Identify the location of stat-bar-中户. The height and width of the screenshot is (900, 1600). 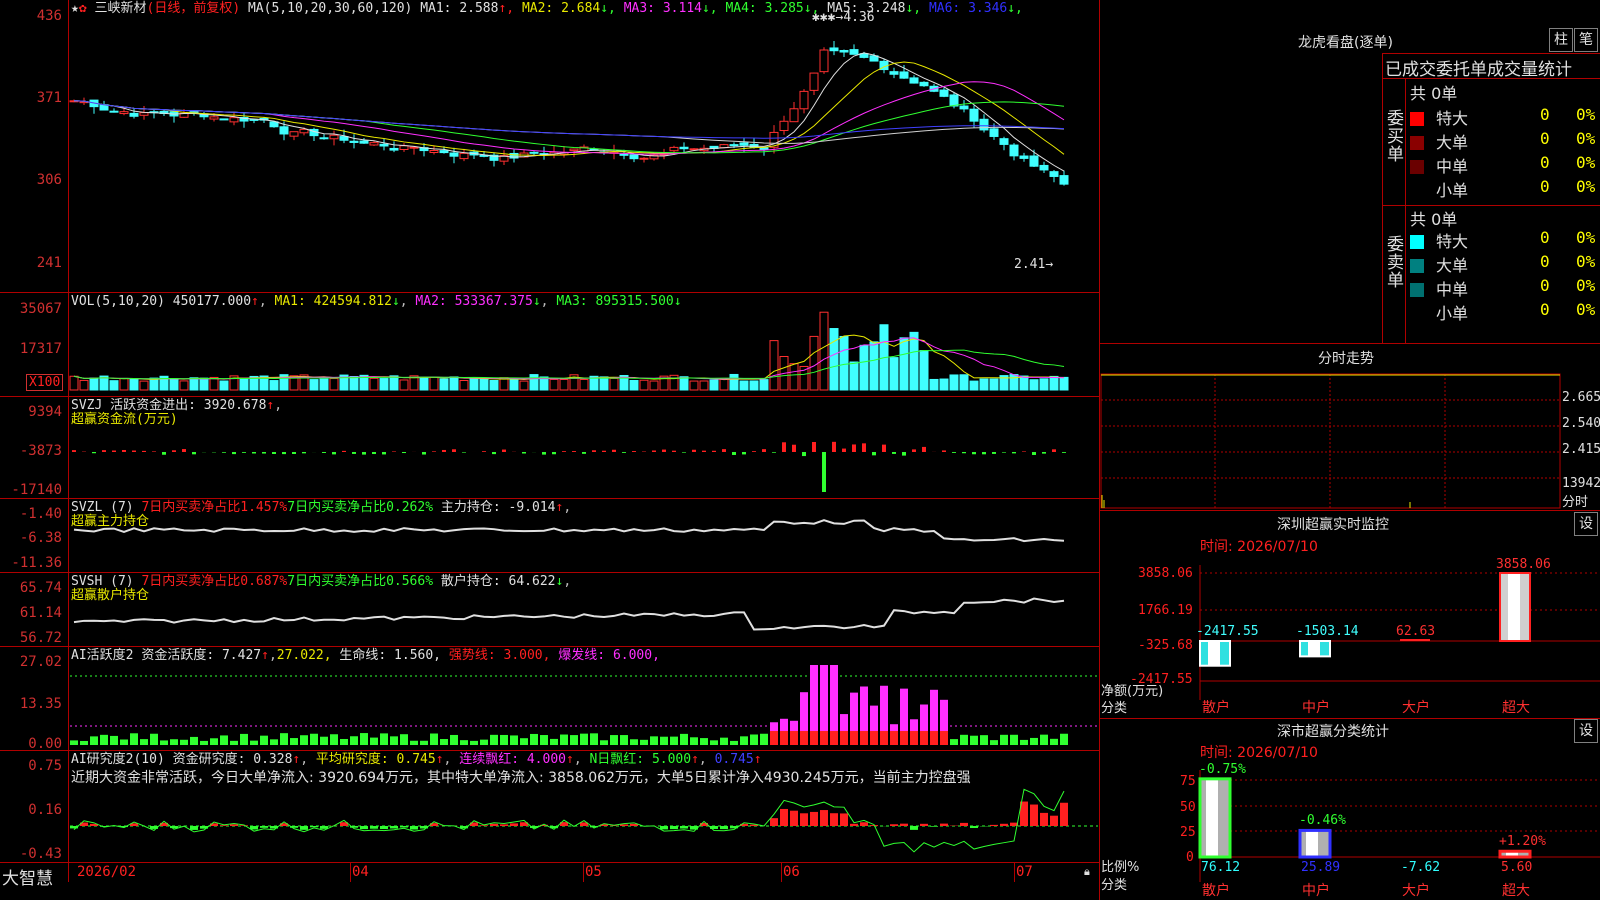
(1315, 843).